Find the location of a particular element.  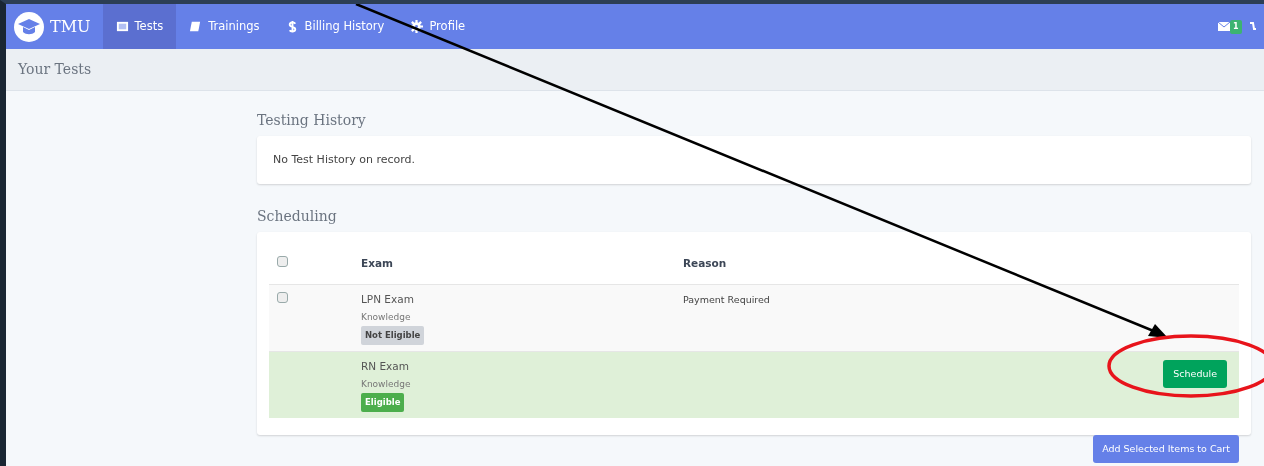

gear-icon is located at coordinates (417, 26).